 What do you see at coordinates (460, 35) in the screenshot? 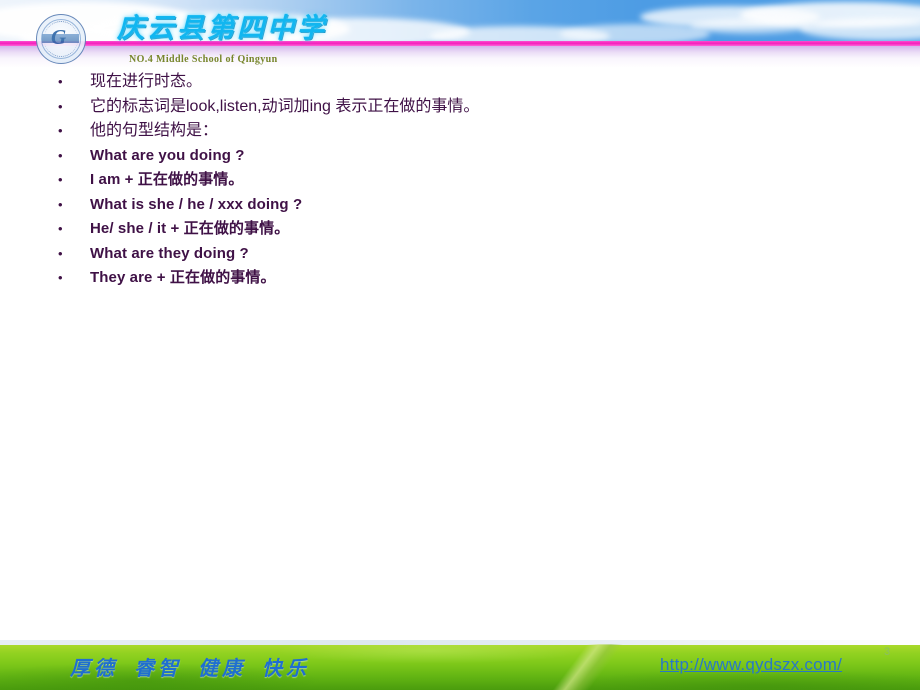
I see `slide-header-banner: G 庆云县第四中学 NO.4 Middle School of Qingyun` at bounding box center [460, 35].